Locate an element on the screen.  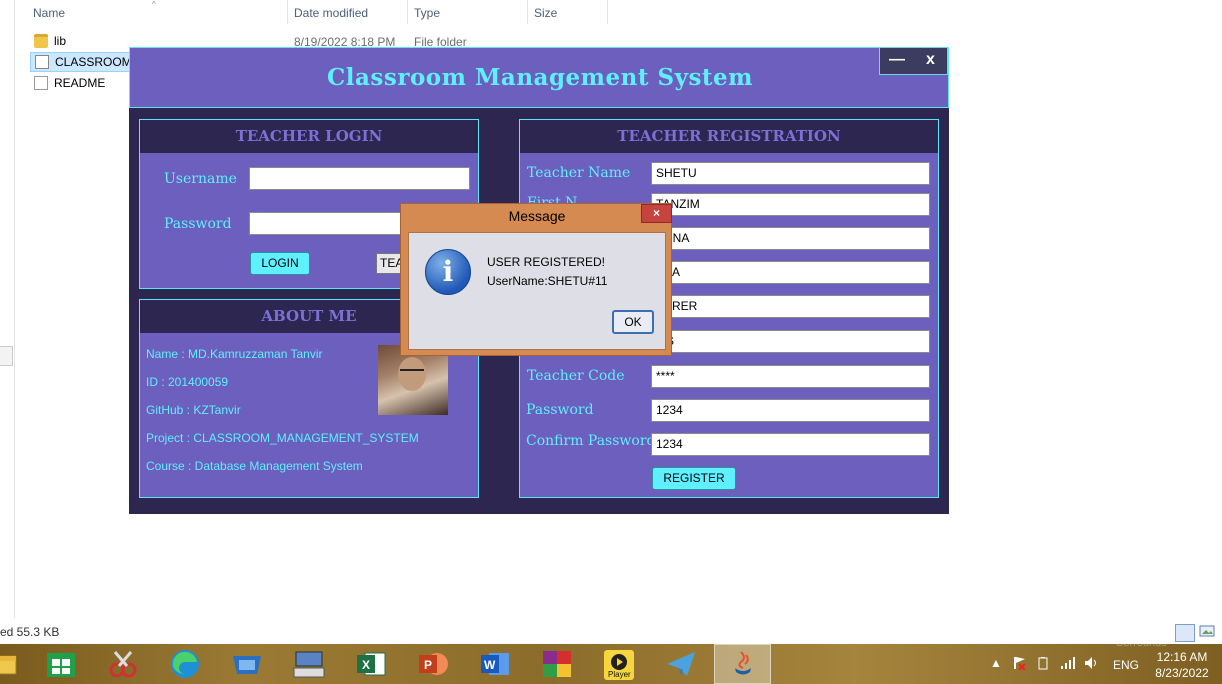
column-header-size: Size is located at coordinates (545, 13).